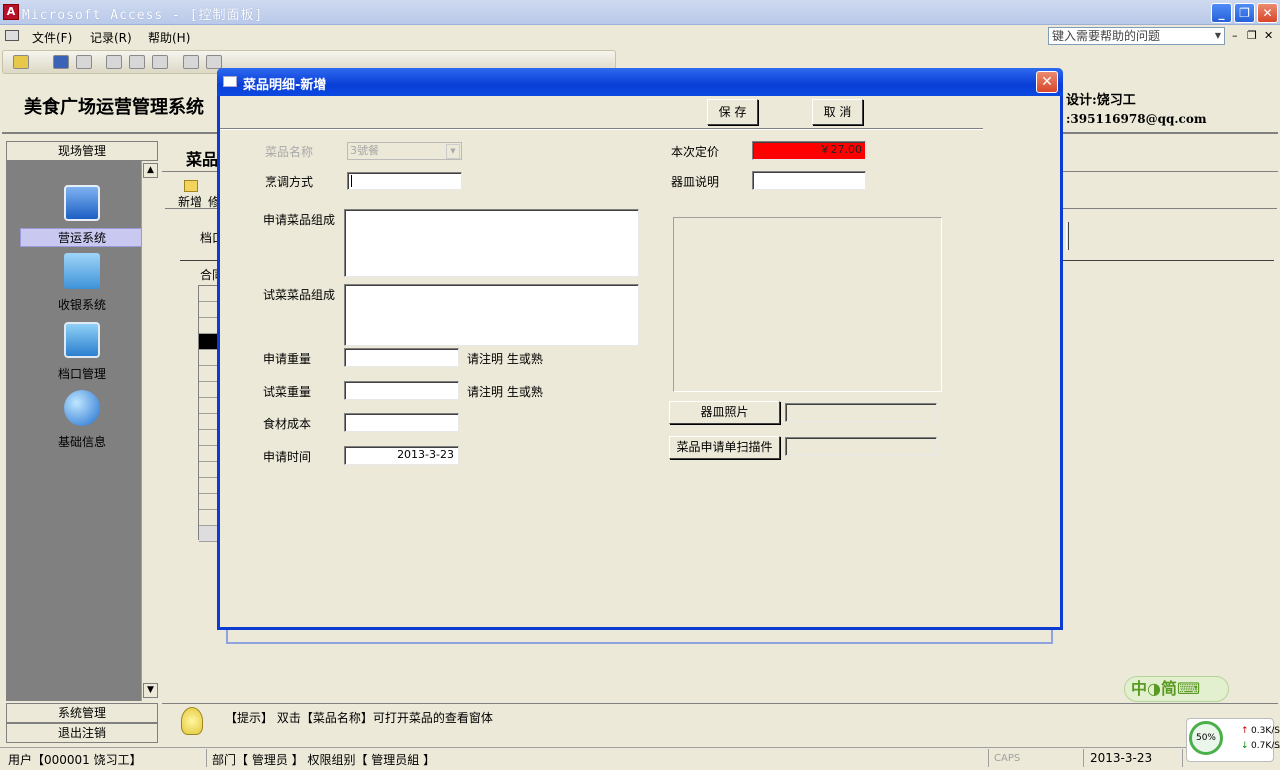 Image resolution: width=1280 pixels, height=770 pixels. Describe the element at coordinates (287, 457) in the screenshot. I see `date-label: 申请时间` at that location.